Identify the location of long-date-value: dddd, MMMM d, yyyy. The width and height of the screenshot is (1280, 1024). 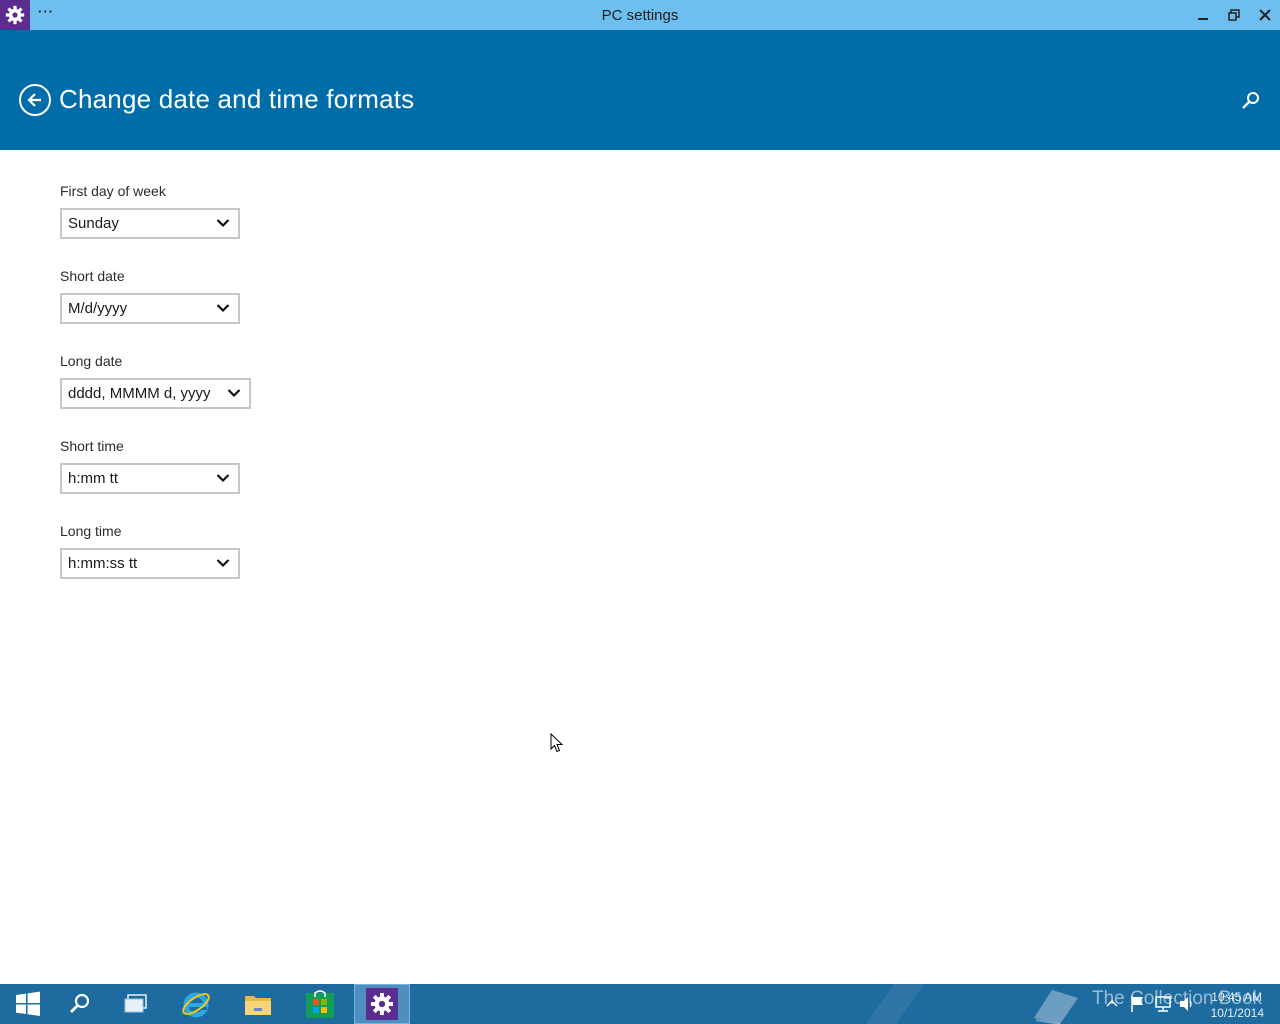
(139, 393).